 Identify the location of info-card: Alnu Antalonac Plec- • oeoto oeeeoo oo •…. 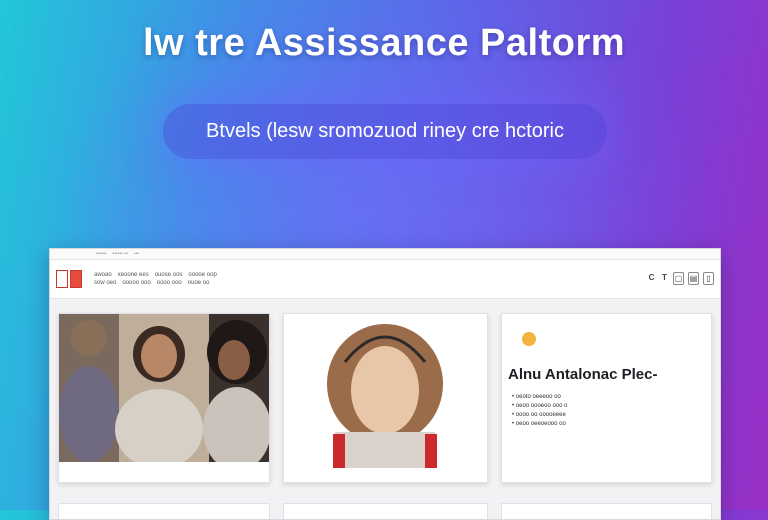
(606, 398).